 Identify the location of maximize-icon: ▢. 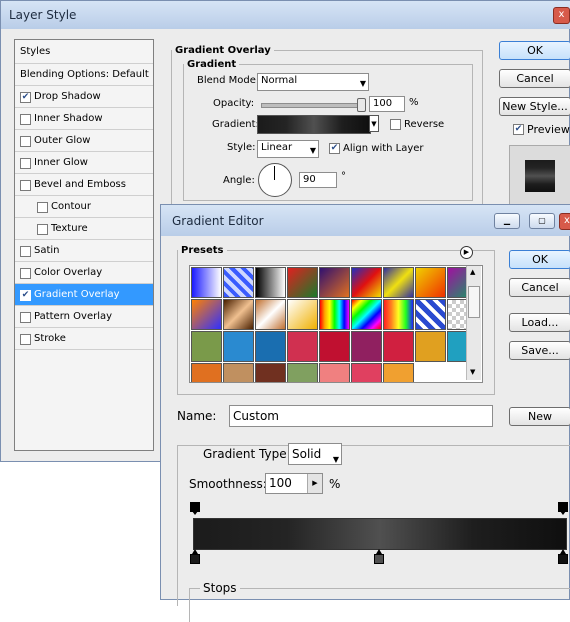
(542, 221).